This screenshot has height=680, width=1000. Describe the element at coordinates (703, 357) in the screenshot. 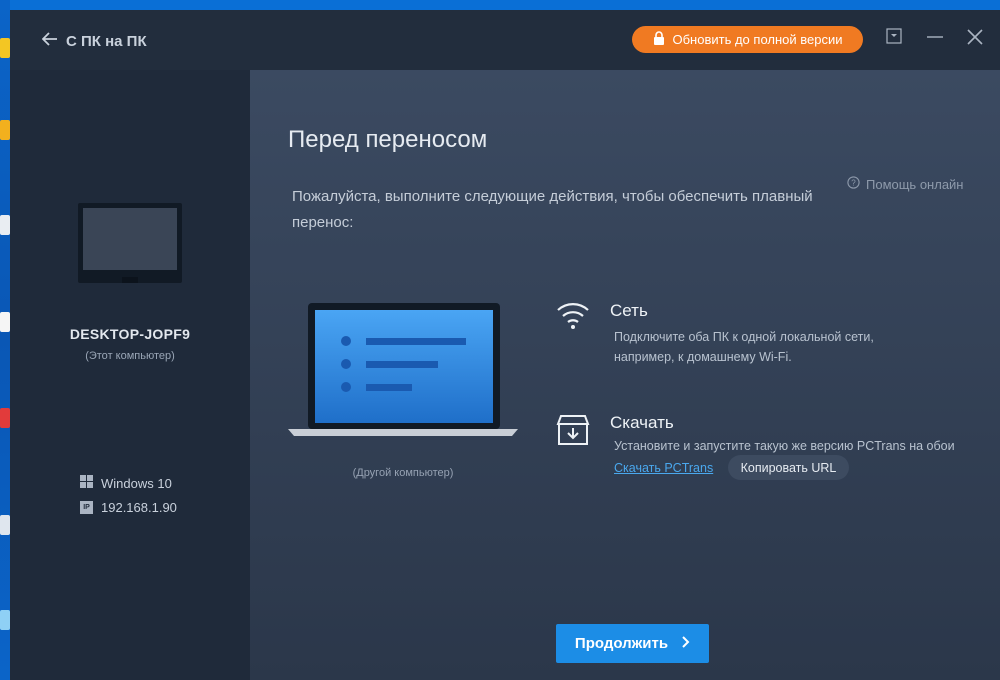

I see `network-desc-line2: например, к домашнему Wi-Fi.` at that location.